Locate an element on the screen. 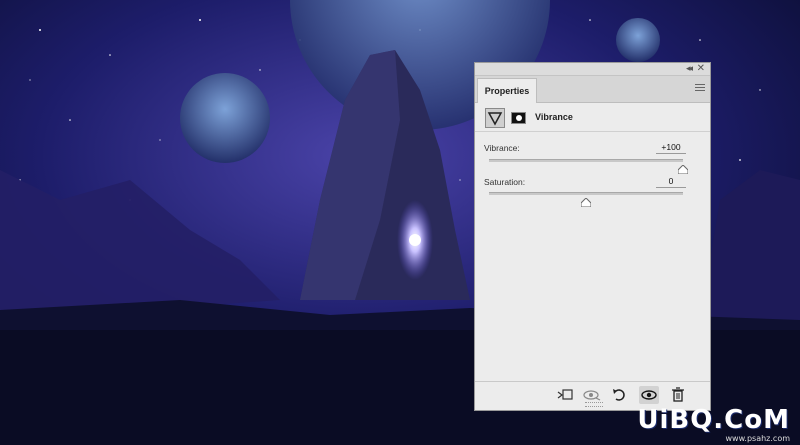  vibrance-value-field: +100 is located at coordinates (671, 148).